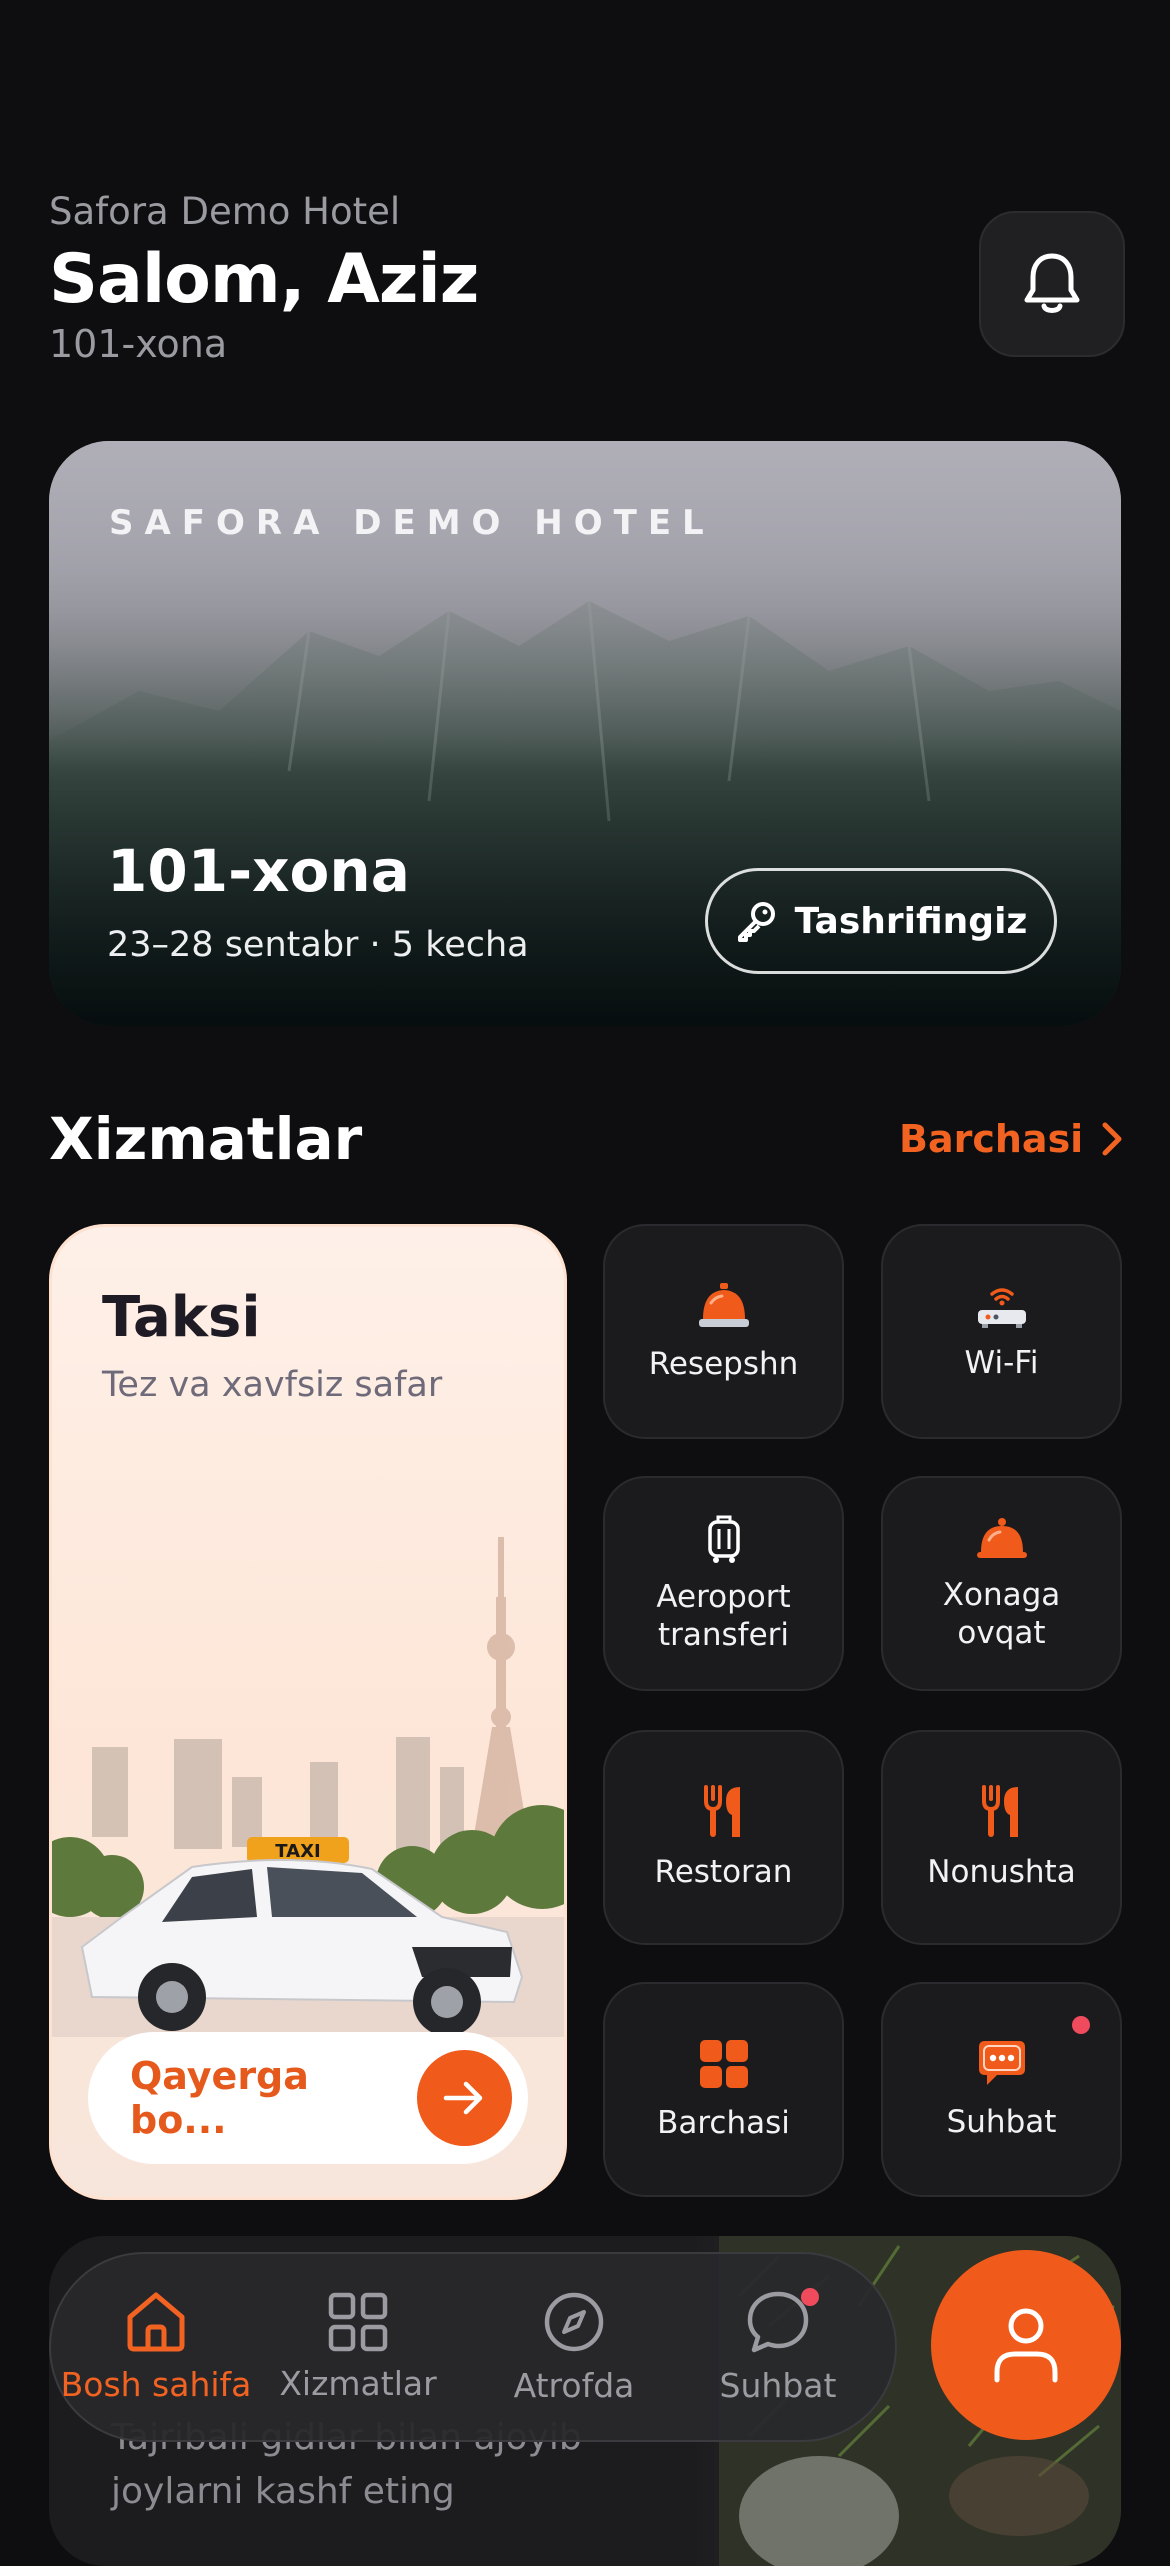  I want to click on tile-label: Restoran, so click(723, 1871).